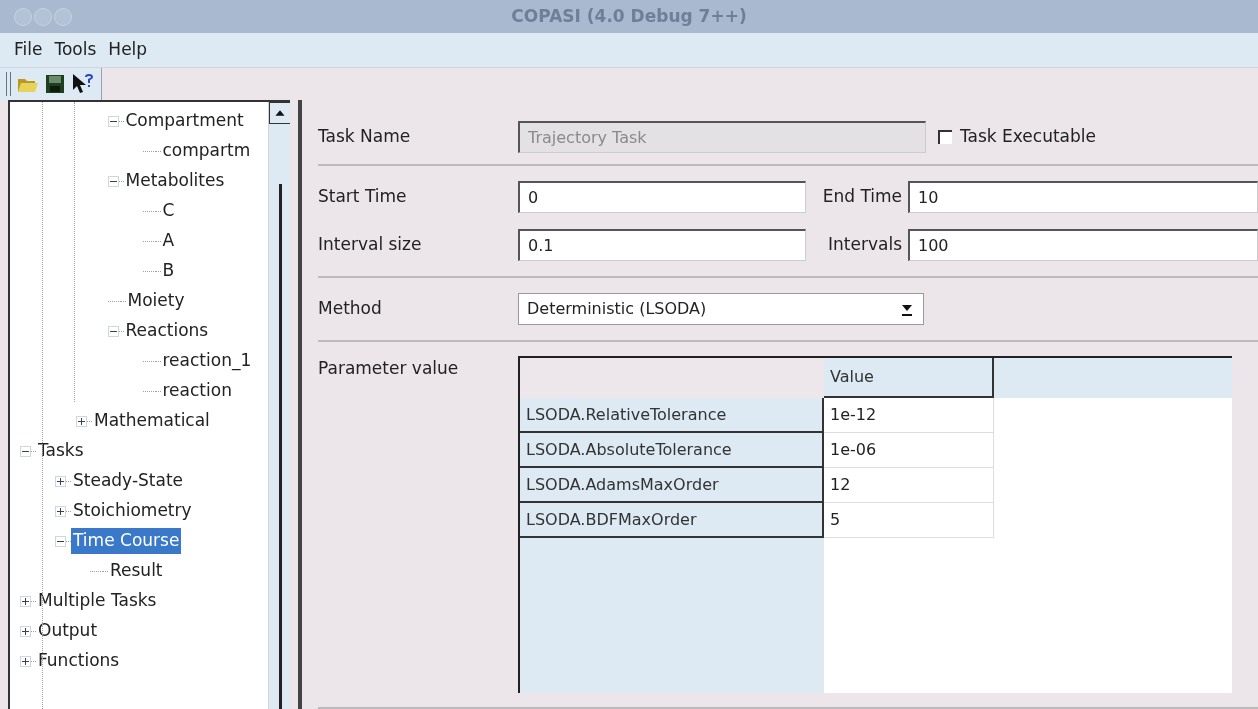  I want to click on window-title: COPASI (4.0 Debug 7++), so click(629, 16).